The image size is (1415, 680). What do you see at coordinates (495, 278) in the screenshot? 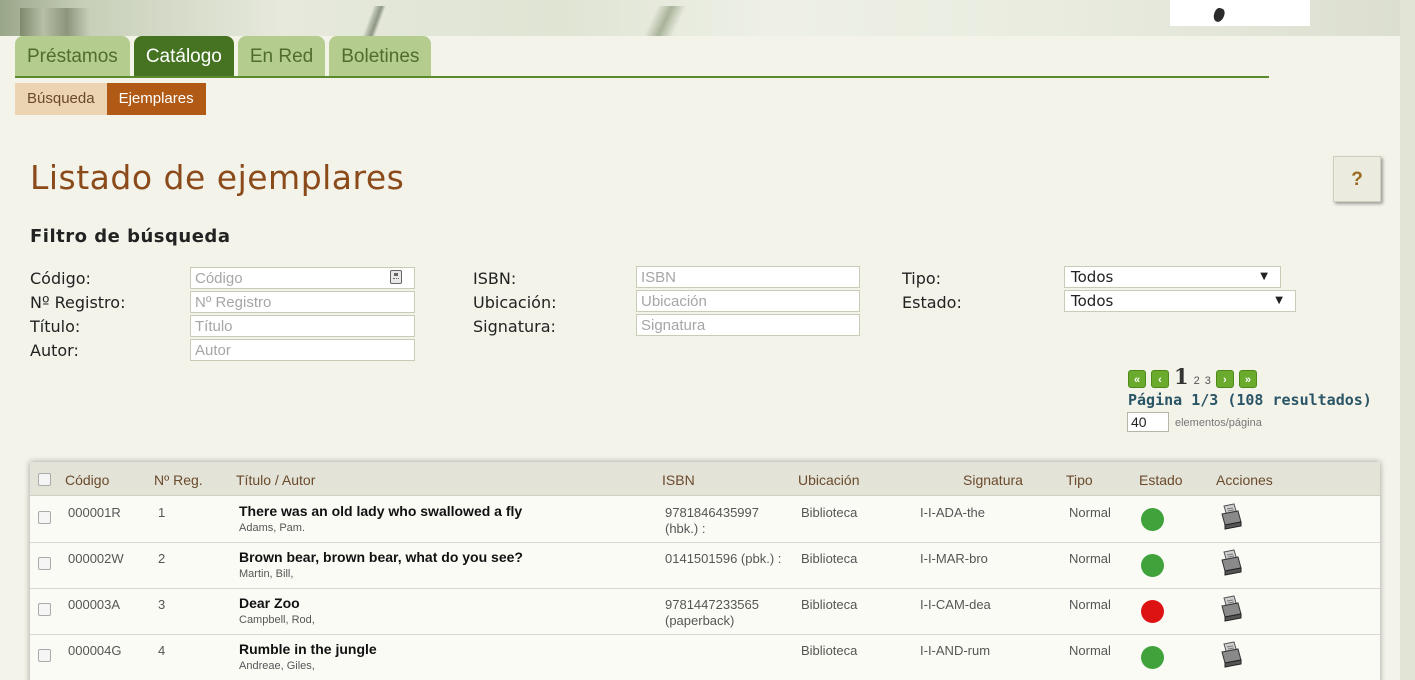
I see `isbn-label: ISBN:` at bounding box center [495, 278].